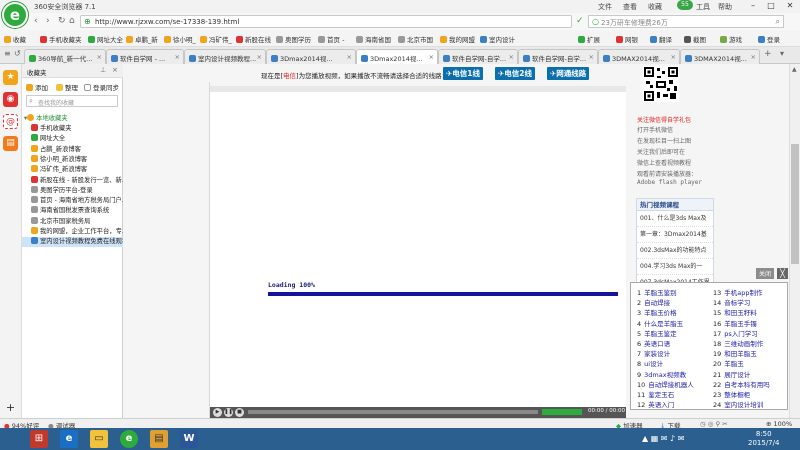 The width and height of the screenshot is (800, 450). I want to click on bookmark-edu: 奥图学历, so click(293, 39).